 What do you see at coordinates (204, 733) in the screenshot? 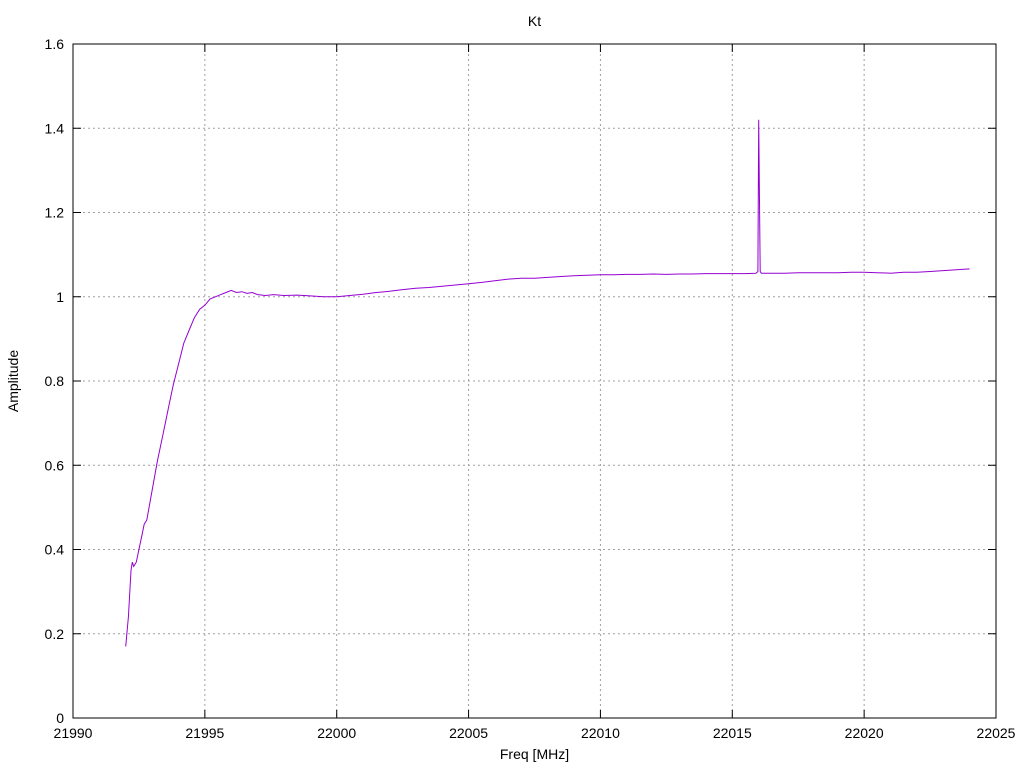
I see `x-tick-label: 21995` at bounding box center [204, 733].